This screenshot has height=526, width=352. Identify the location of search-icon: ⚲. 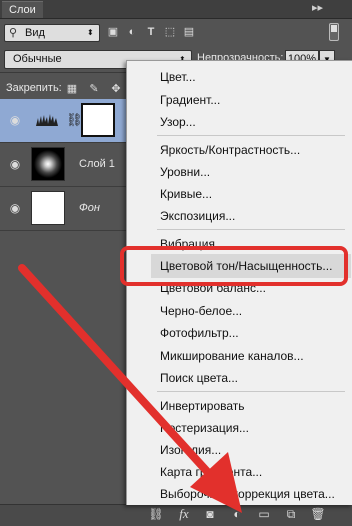
(13, 33).